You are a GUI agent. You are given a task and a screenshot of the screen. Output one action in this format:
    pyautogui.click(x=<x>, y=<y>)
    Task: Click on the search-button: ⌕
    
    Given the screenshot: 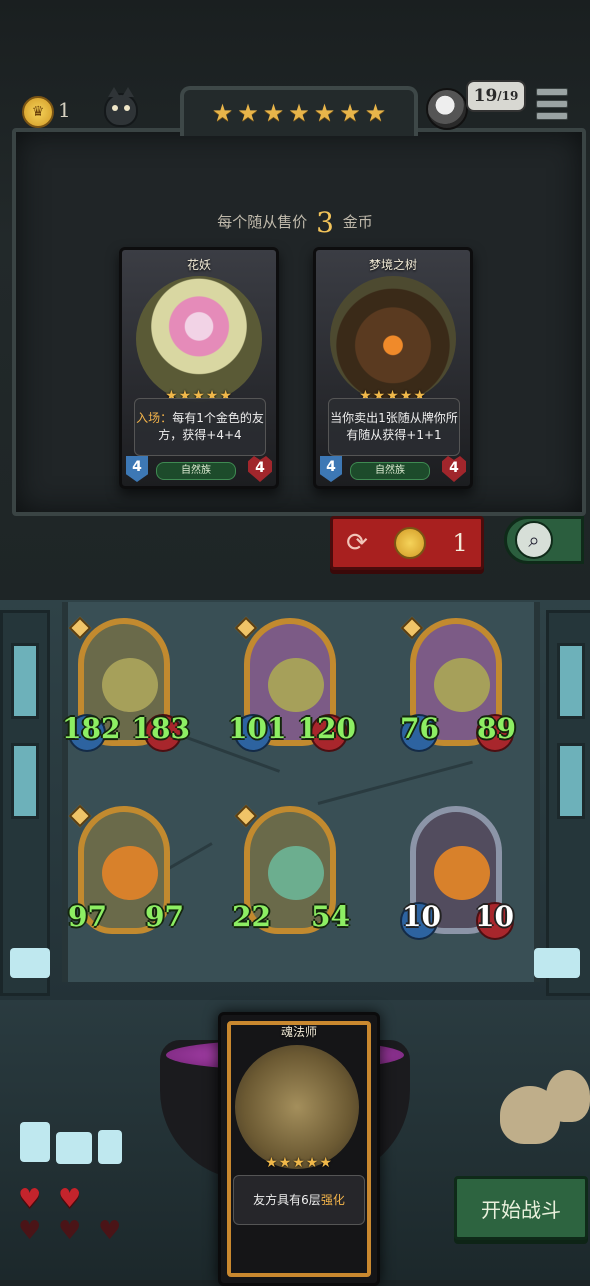 What is the action you would take?
    pyautogui.click(x=544, y=540)
    